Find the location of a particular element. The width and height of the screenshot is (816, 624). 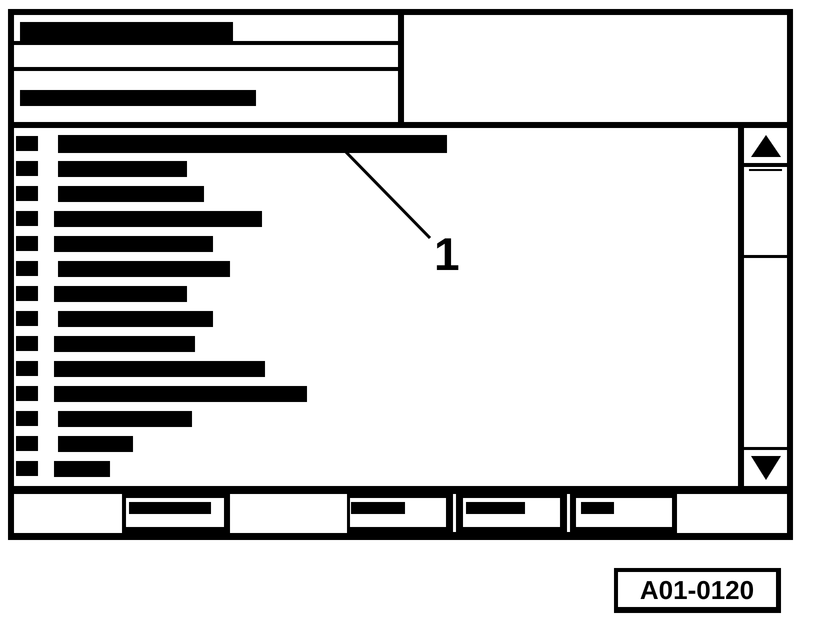

down-arrow-icon is located at coordinates (765, 468).